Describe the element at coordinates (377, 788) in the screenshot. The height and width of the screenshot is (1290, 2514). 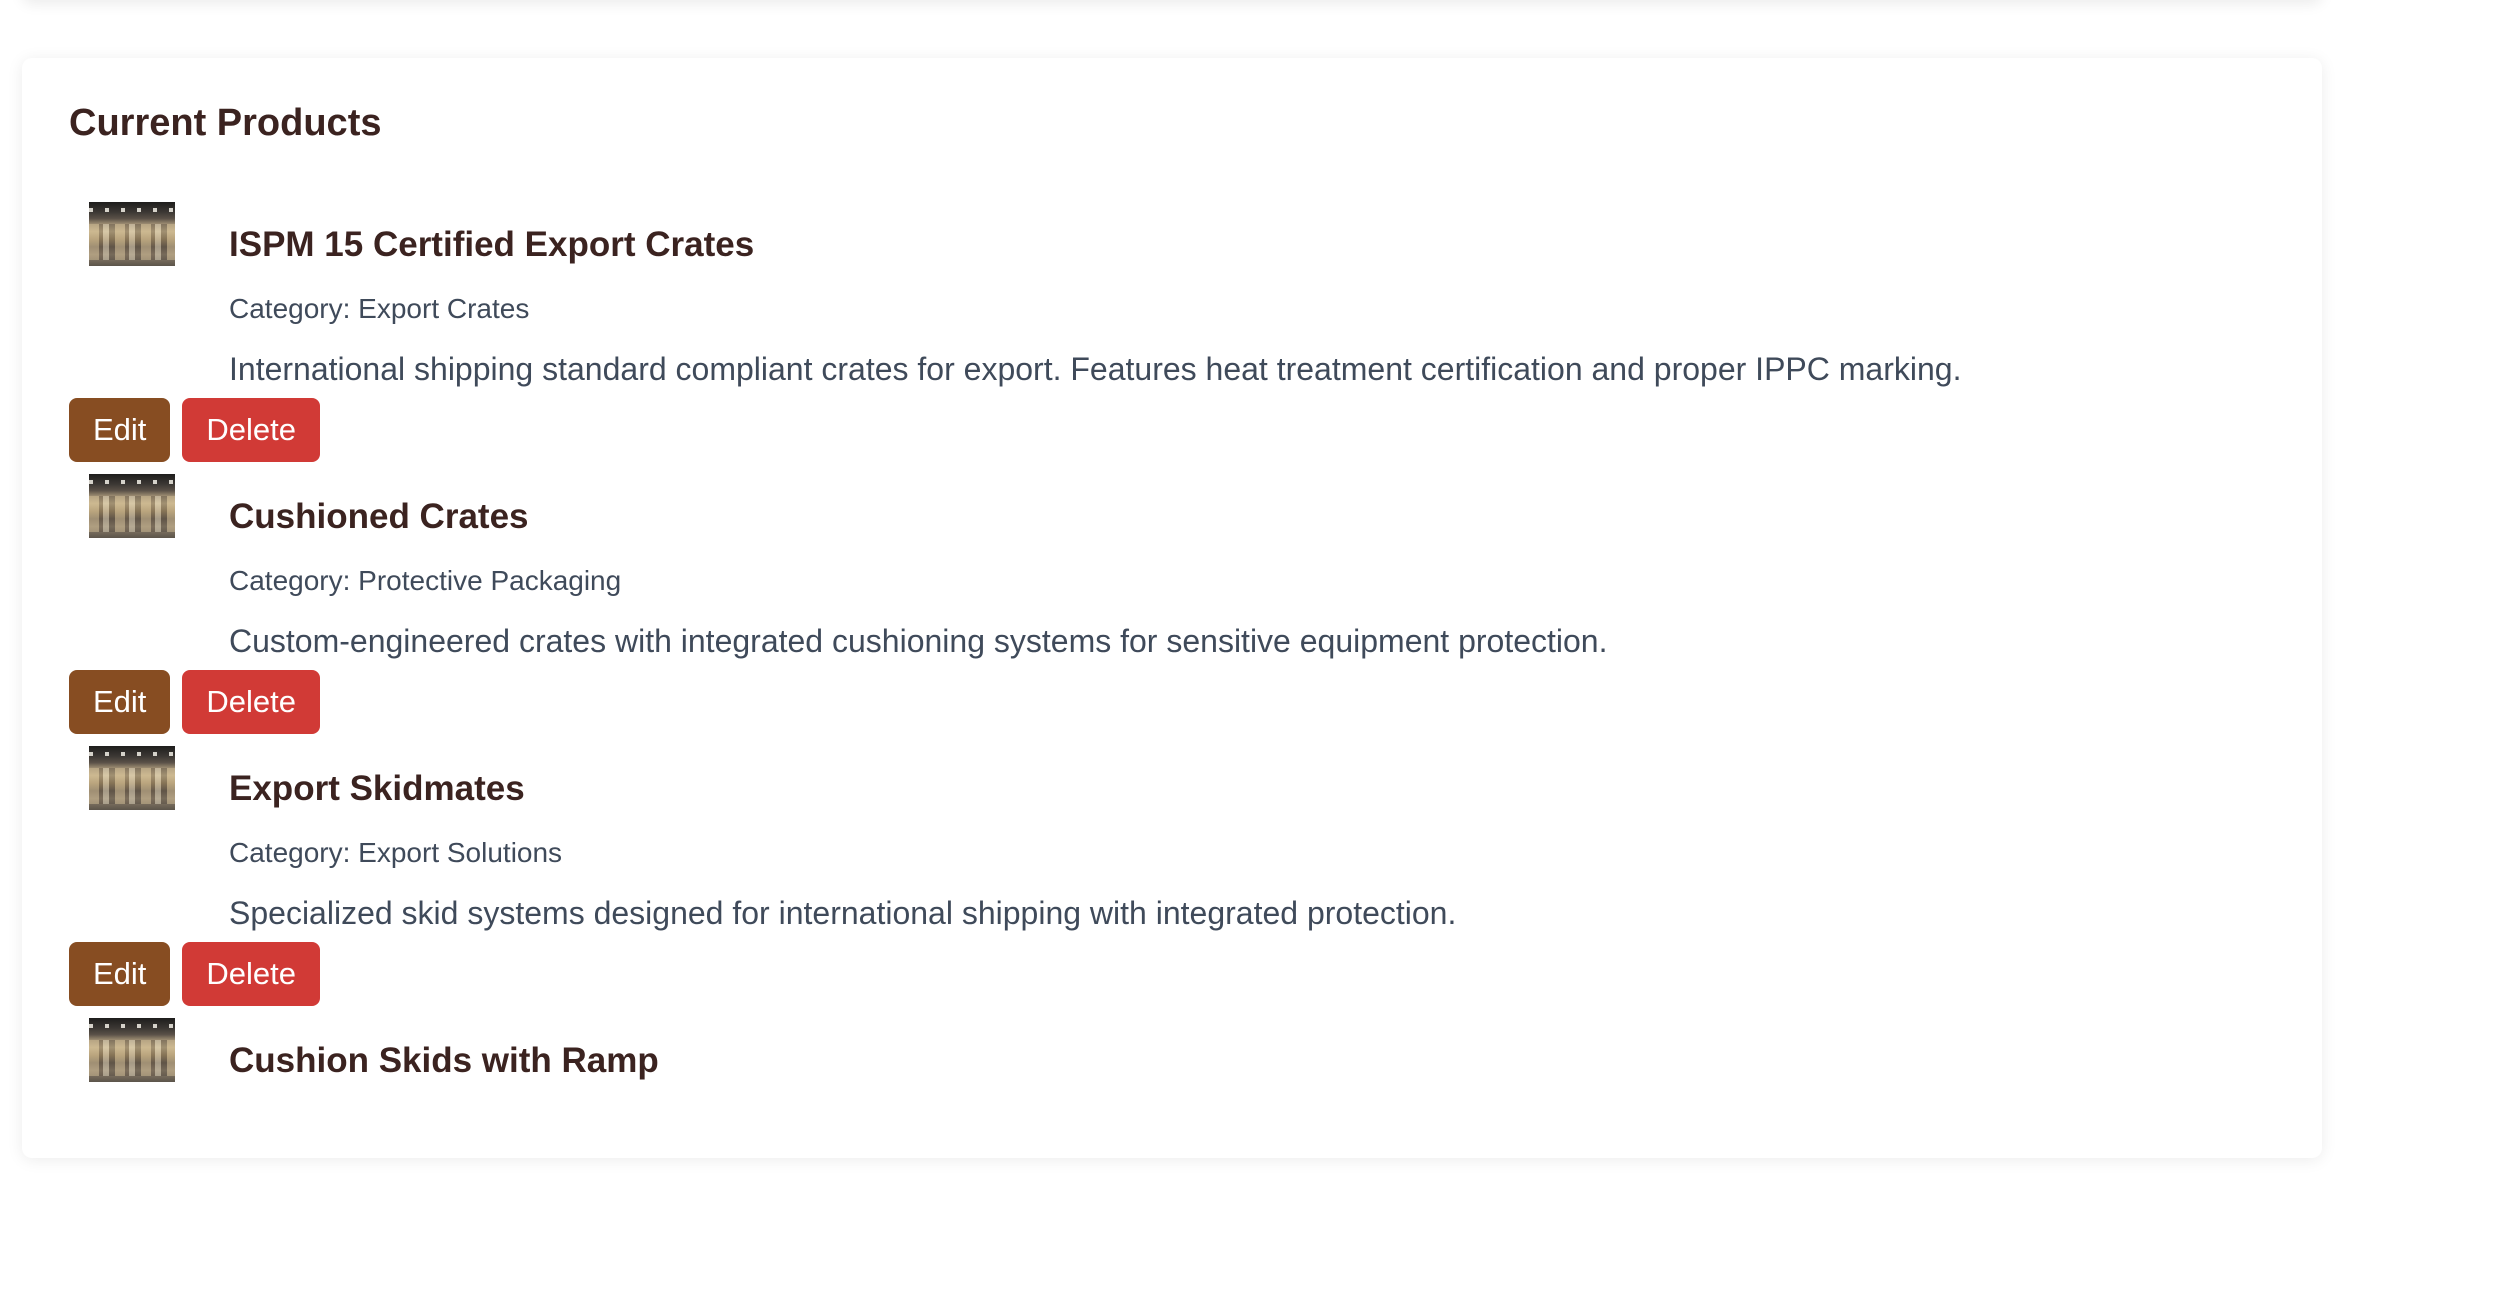
I see `product-name: Export Skidmates` at that location.